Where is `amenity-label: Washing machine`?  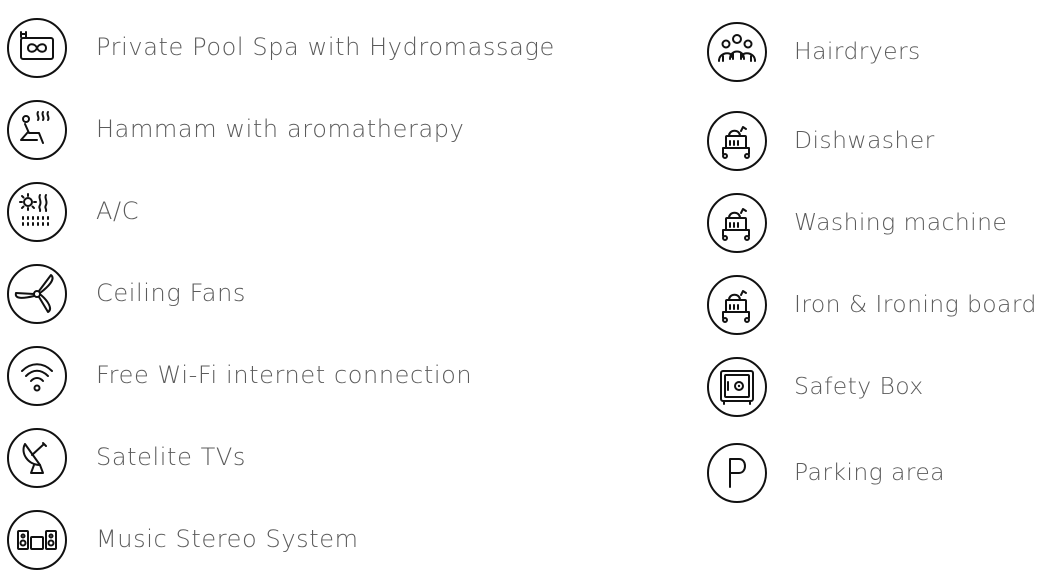
amenity-label: Washing machine is located at coordinates (901, 222).